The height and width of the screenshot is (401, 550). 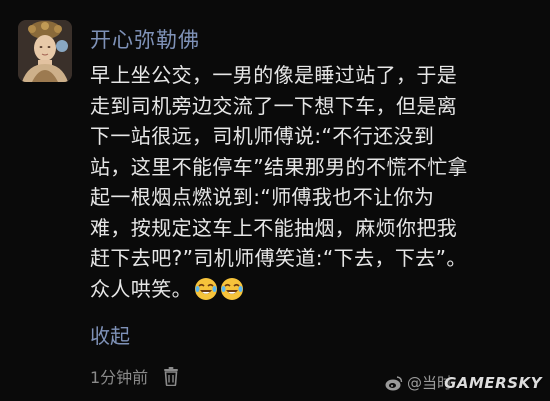 I want to click on content-line: 赶下去吧?”司机师傅笑道:“下去，下去”。, so click(x=278, y=258).